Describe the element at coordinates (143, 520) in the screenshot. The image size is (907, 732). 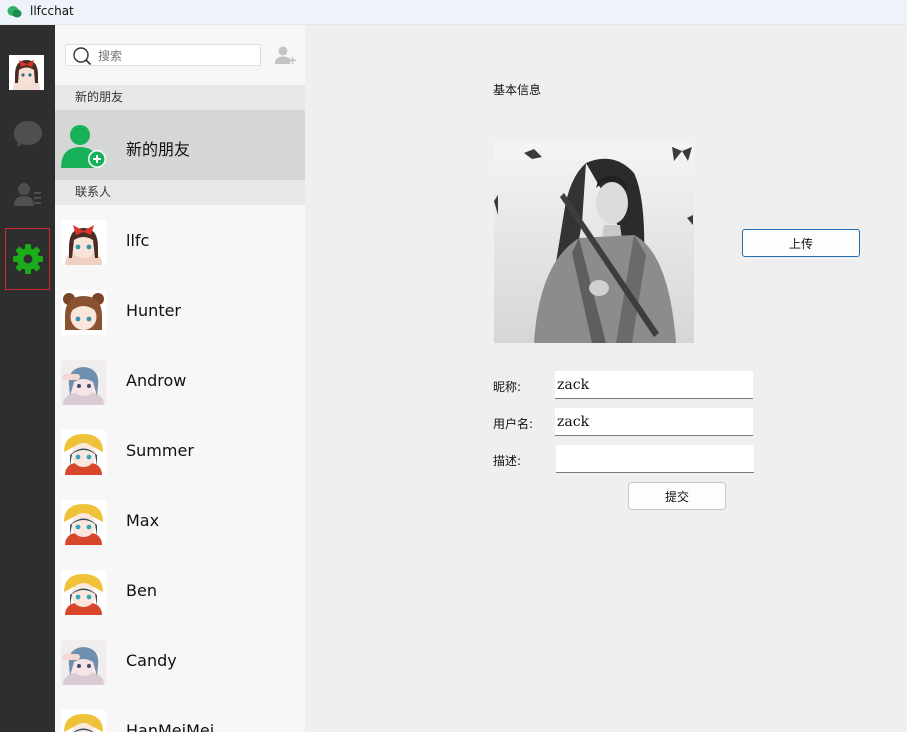
I see `contact-name: Max` at that location.